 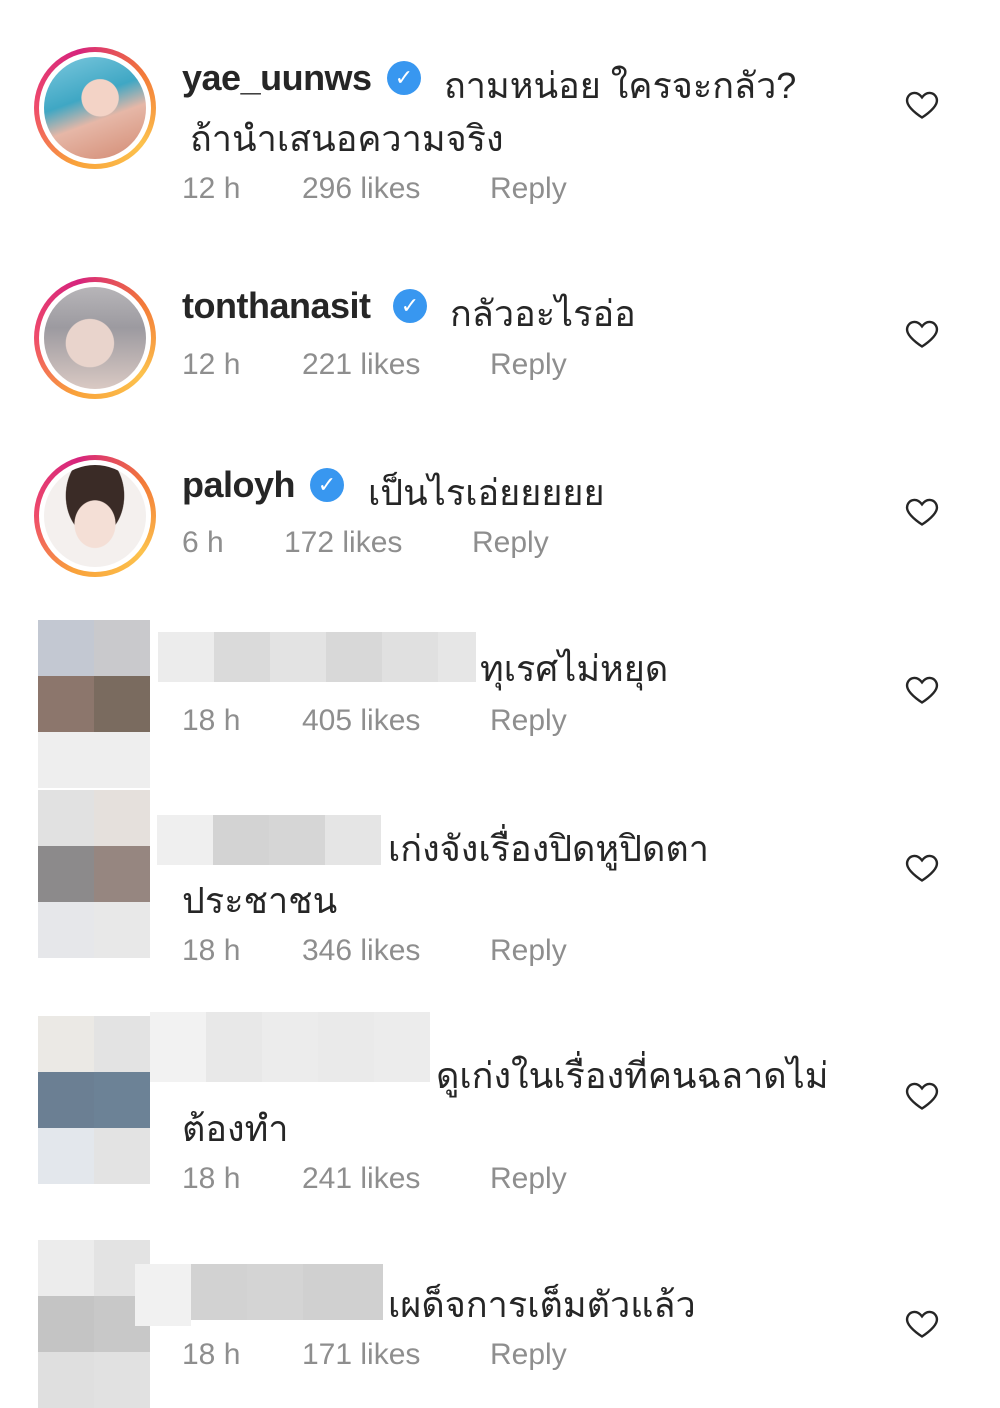 I want to click on comment-likes: 221 likes, so click(x=361, y=365).